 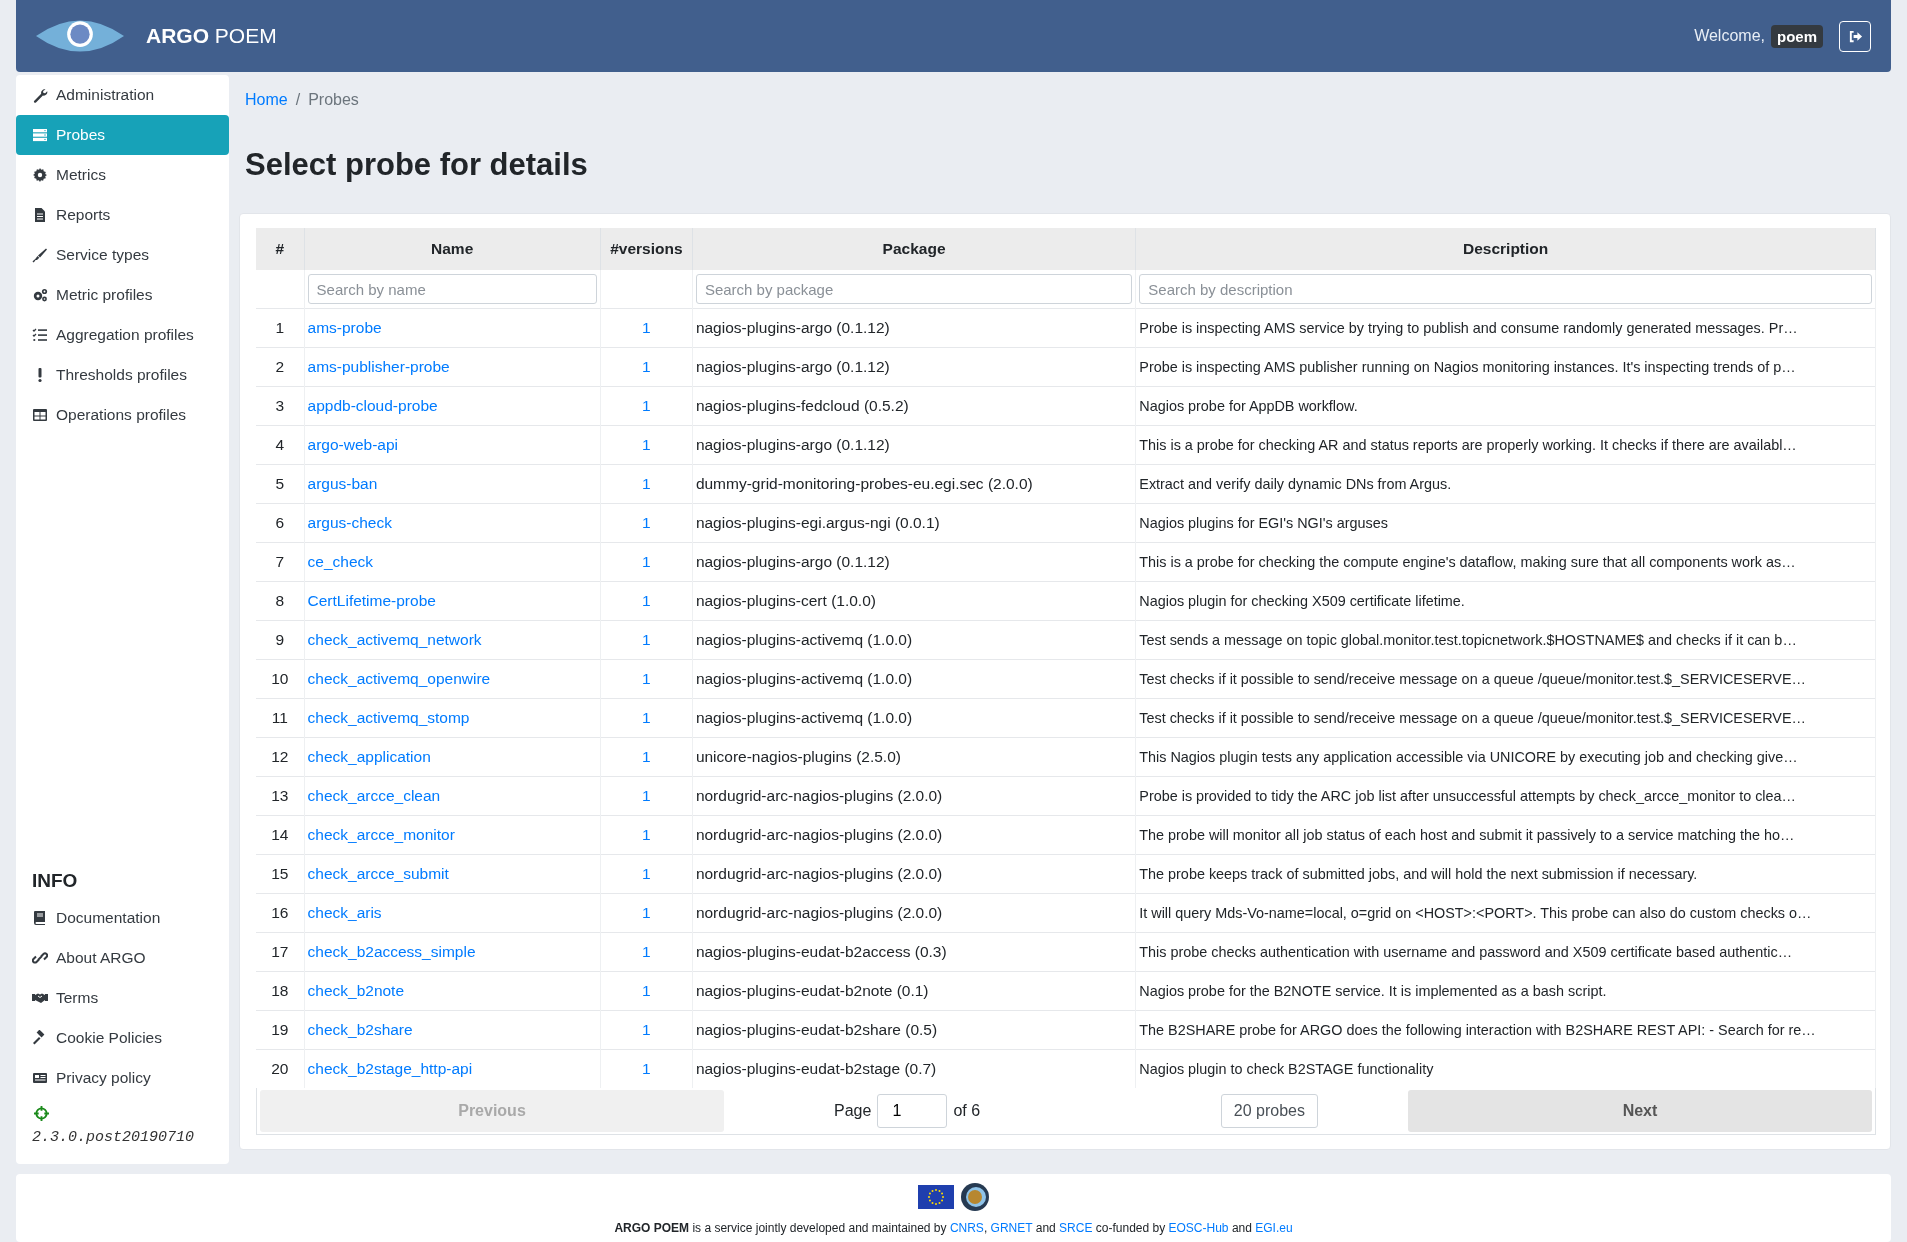 What do you see at coordinates (40, 135) in the screenshot?
I see `server-stack-icon` at bounding box center [40, 135].